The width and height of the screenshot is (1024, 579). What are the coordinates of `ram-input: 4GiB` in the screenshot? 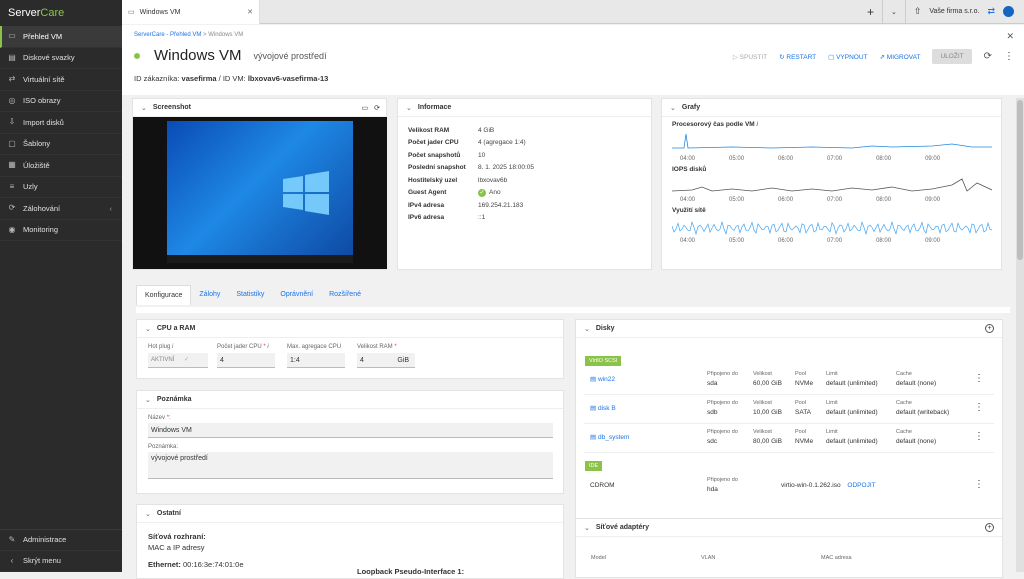 It's located at (386, 360).